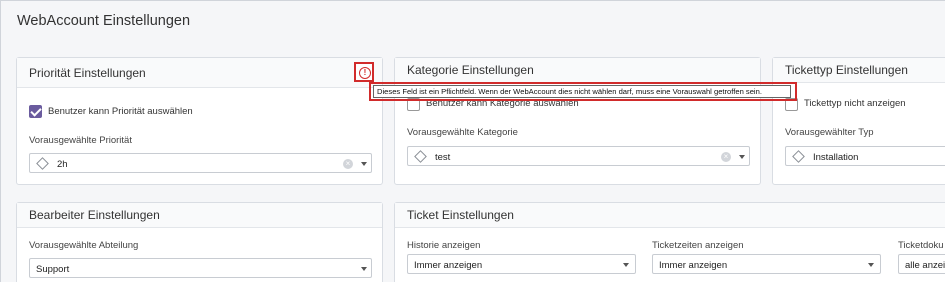  I want to click on page-title: WebAccount Einstellungen, so click(104, 21).